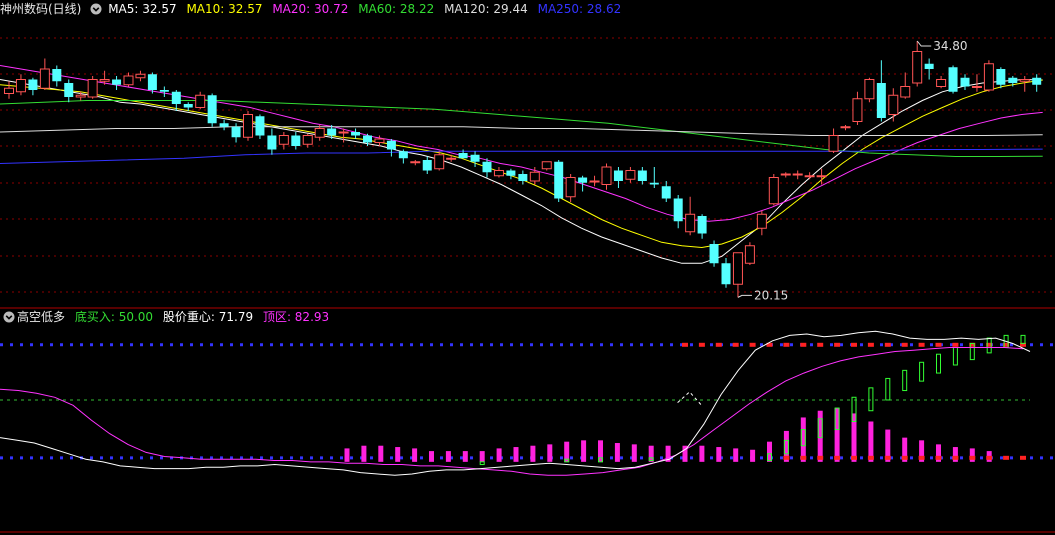  Describe the element at coordinates (852, 170) in the screenshot. I see `price-extreme-labels: 34.80 20.15` at that location.